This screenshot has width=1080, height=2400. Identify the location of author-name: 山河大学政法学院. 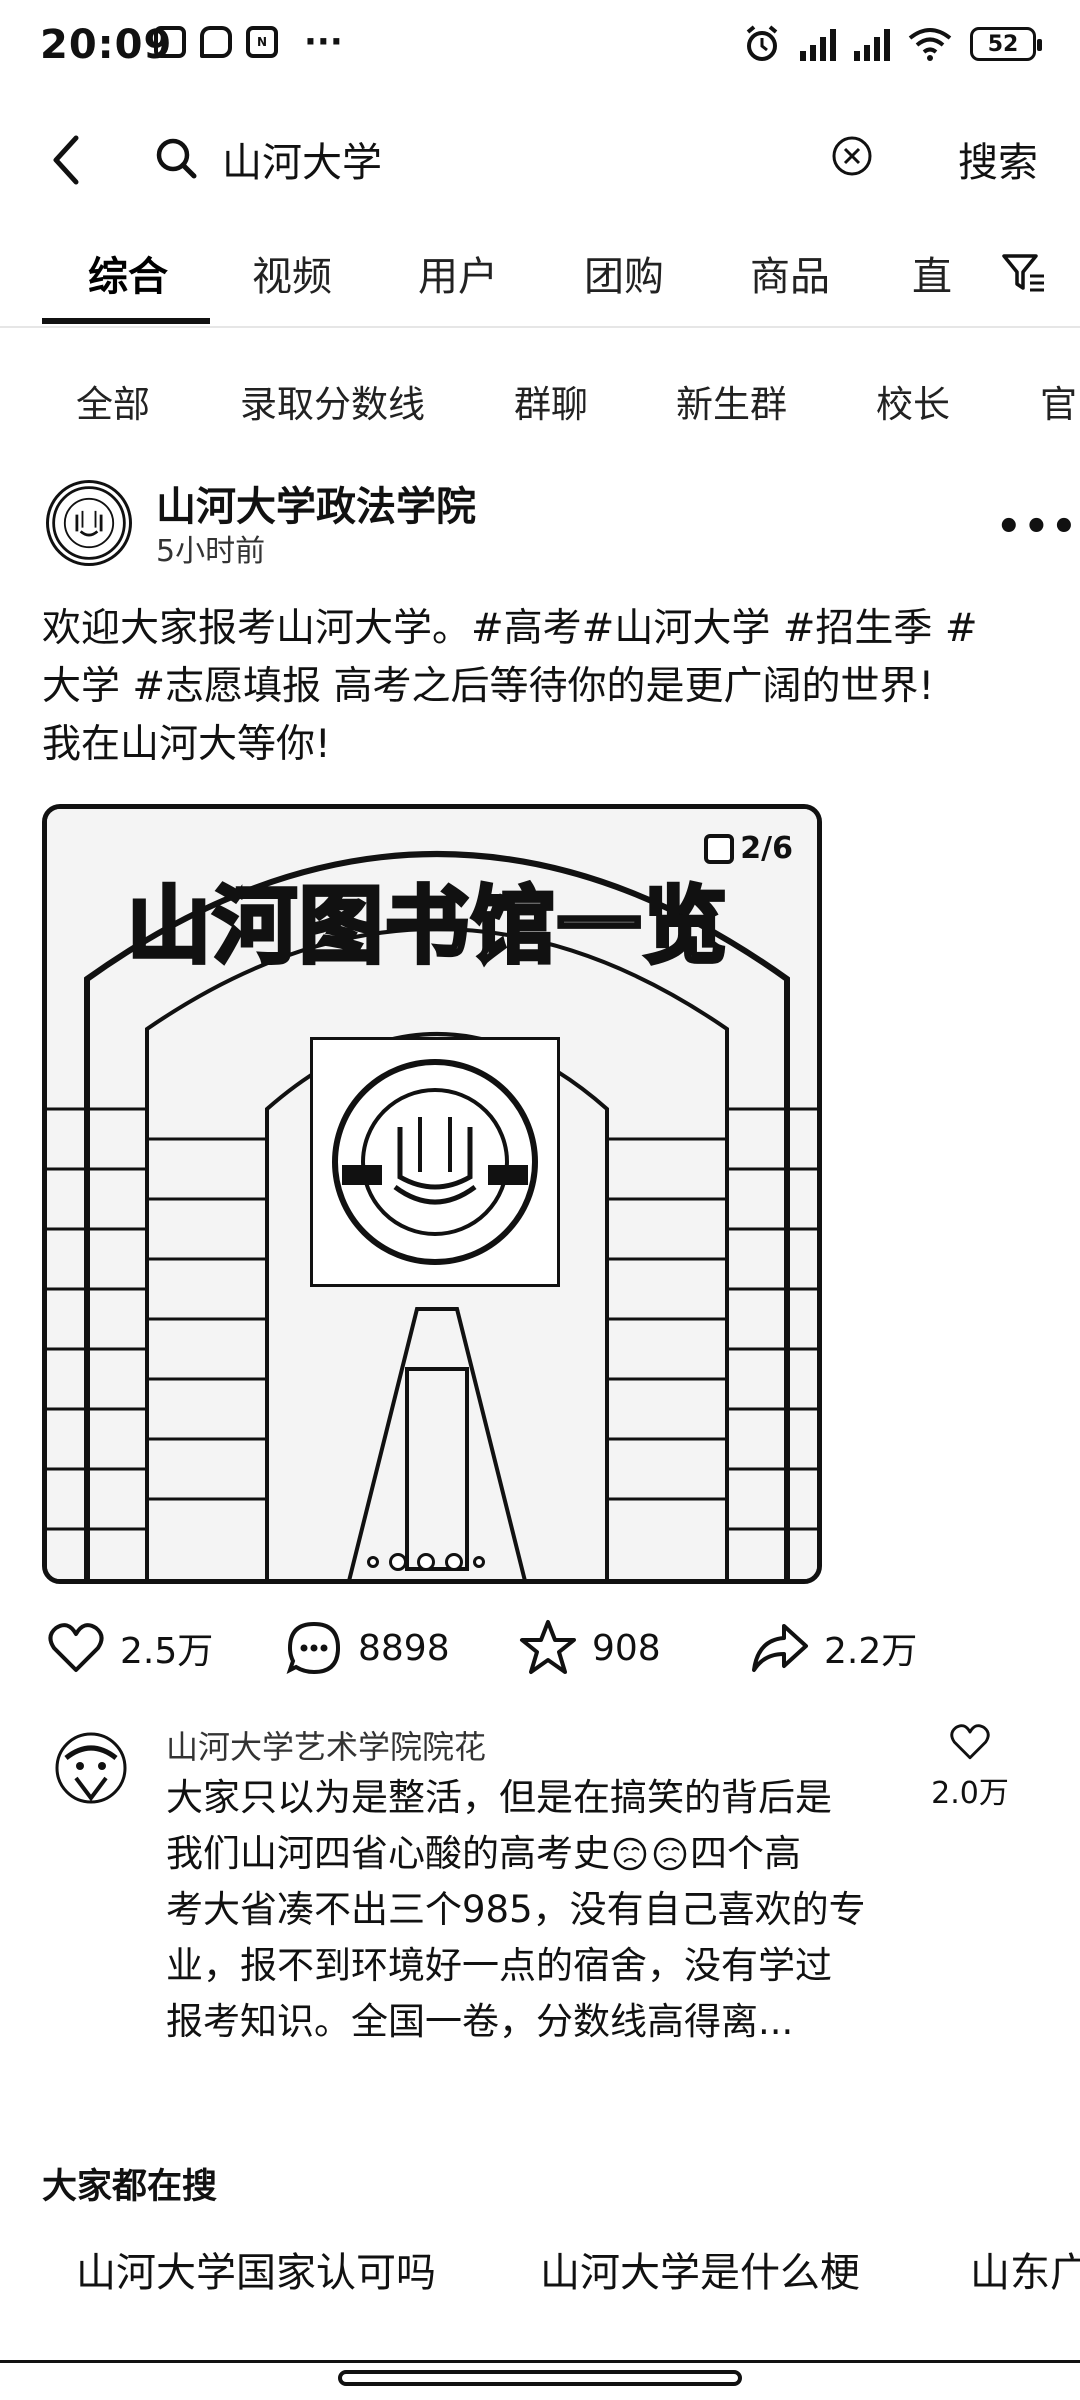
(316, 503).